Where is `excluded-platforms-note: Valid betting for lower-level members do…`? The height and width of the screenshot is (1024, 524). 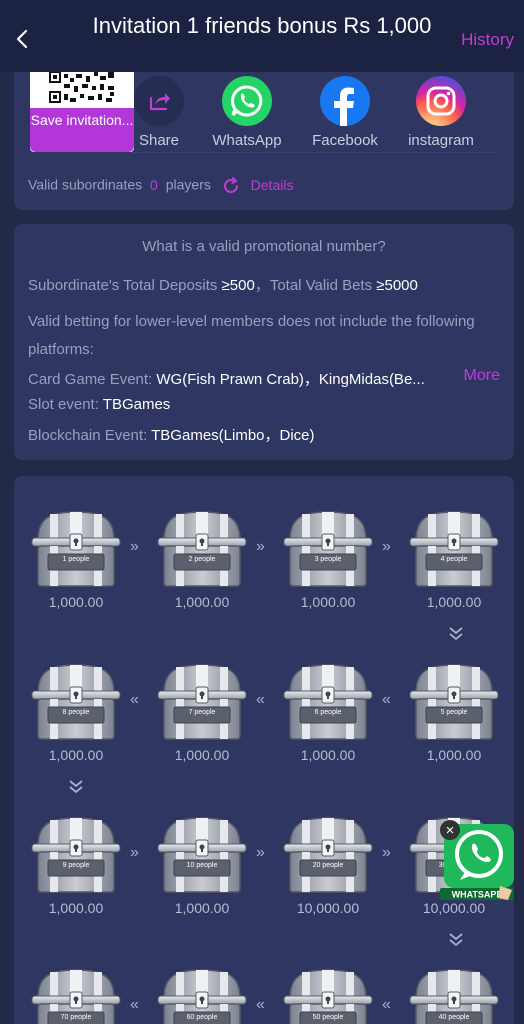
excluded-platforms-note: Valid betting for lower-level members do… is located at coordinates (251, 335).